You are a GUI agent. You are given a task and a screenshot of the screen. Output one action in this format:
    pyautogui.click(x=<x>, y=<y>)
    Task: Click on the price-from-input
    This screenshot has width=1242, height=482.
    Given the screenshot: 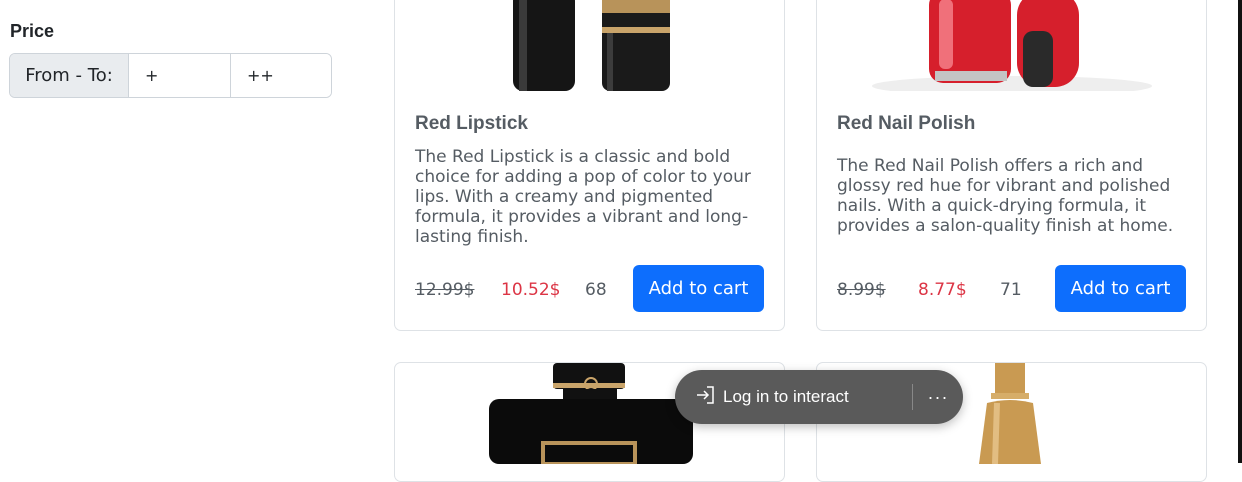 What is the action you would take?
    pyautogui.click(x=179, y=75)
    